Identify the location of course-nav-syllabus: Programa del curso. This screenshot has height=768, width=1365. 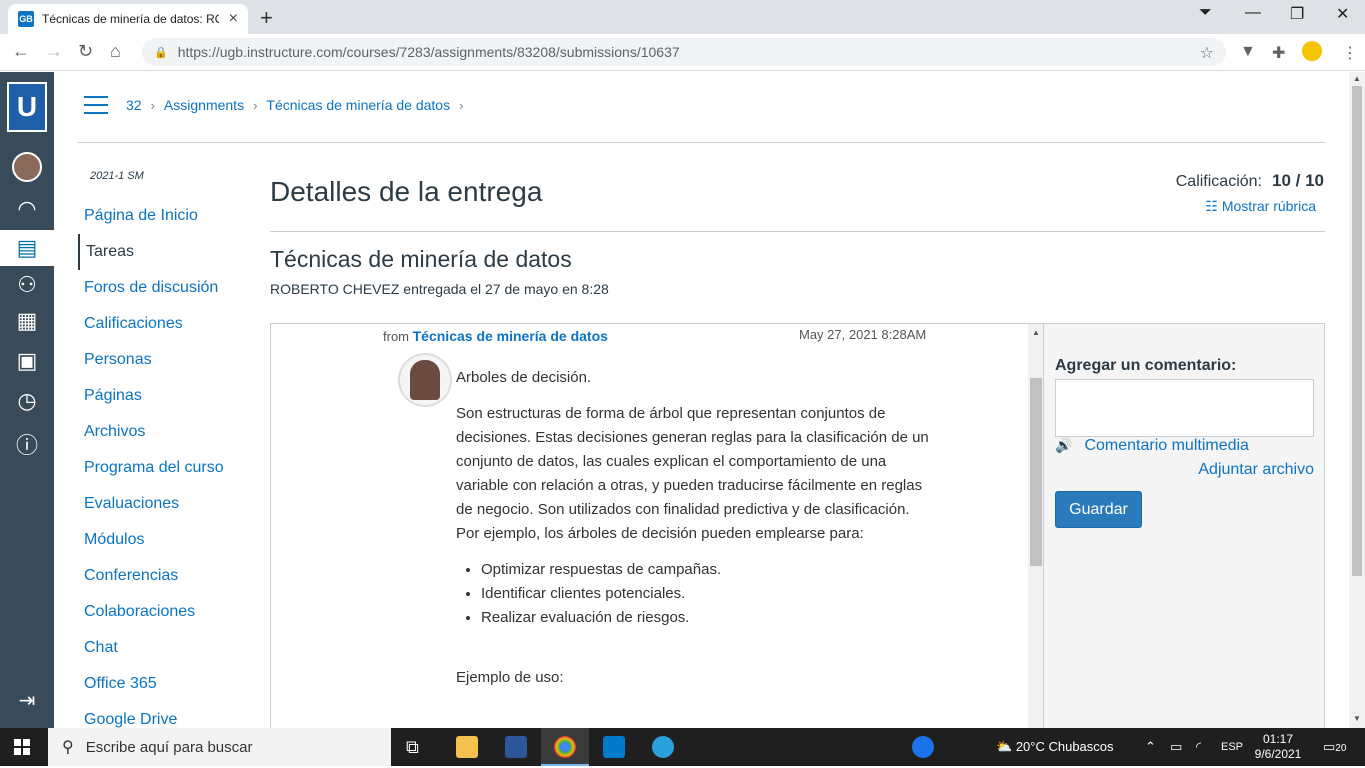
(168, 468).